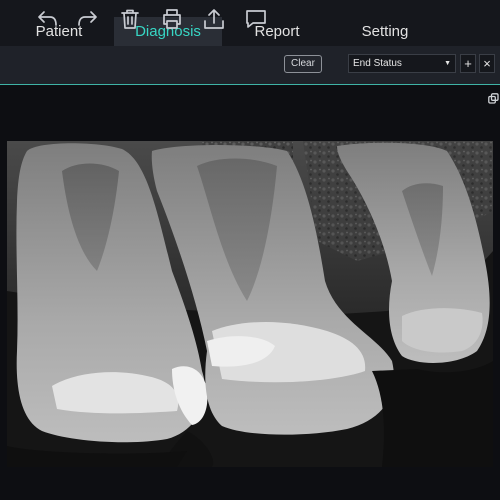 The height and width of the screenshot is (500, 500). Describe the element at coordinates (214, 19) in the screenshot. I see `upload-icon` at that location.